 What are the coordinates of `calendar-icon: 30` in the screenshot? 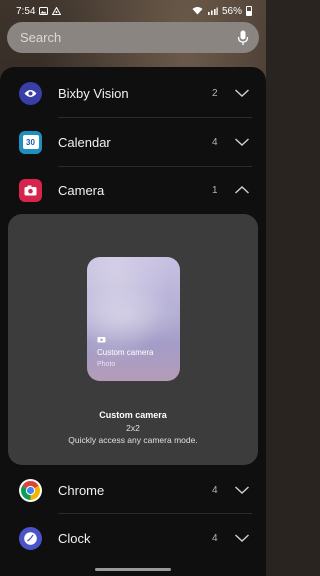 It's located at (30, 142).